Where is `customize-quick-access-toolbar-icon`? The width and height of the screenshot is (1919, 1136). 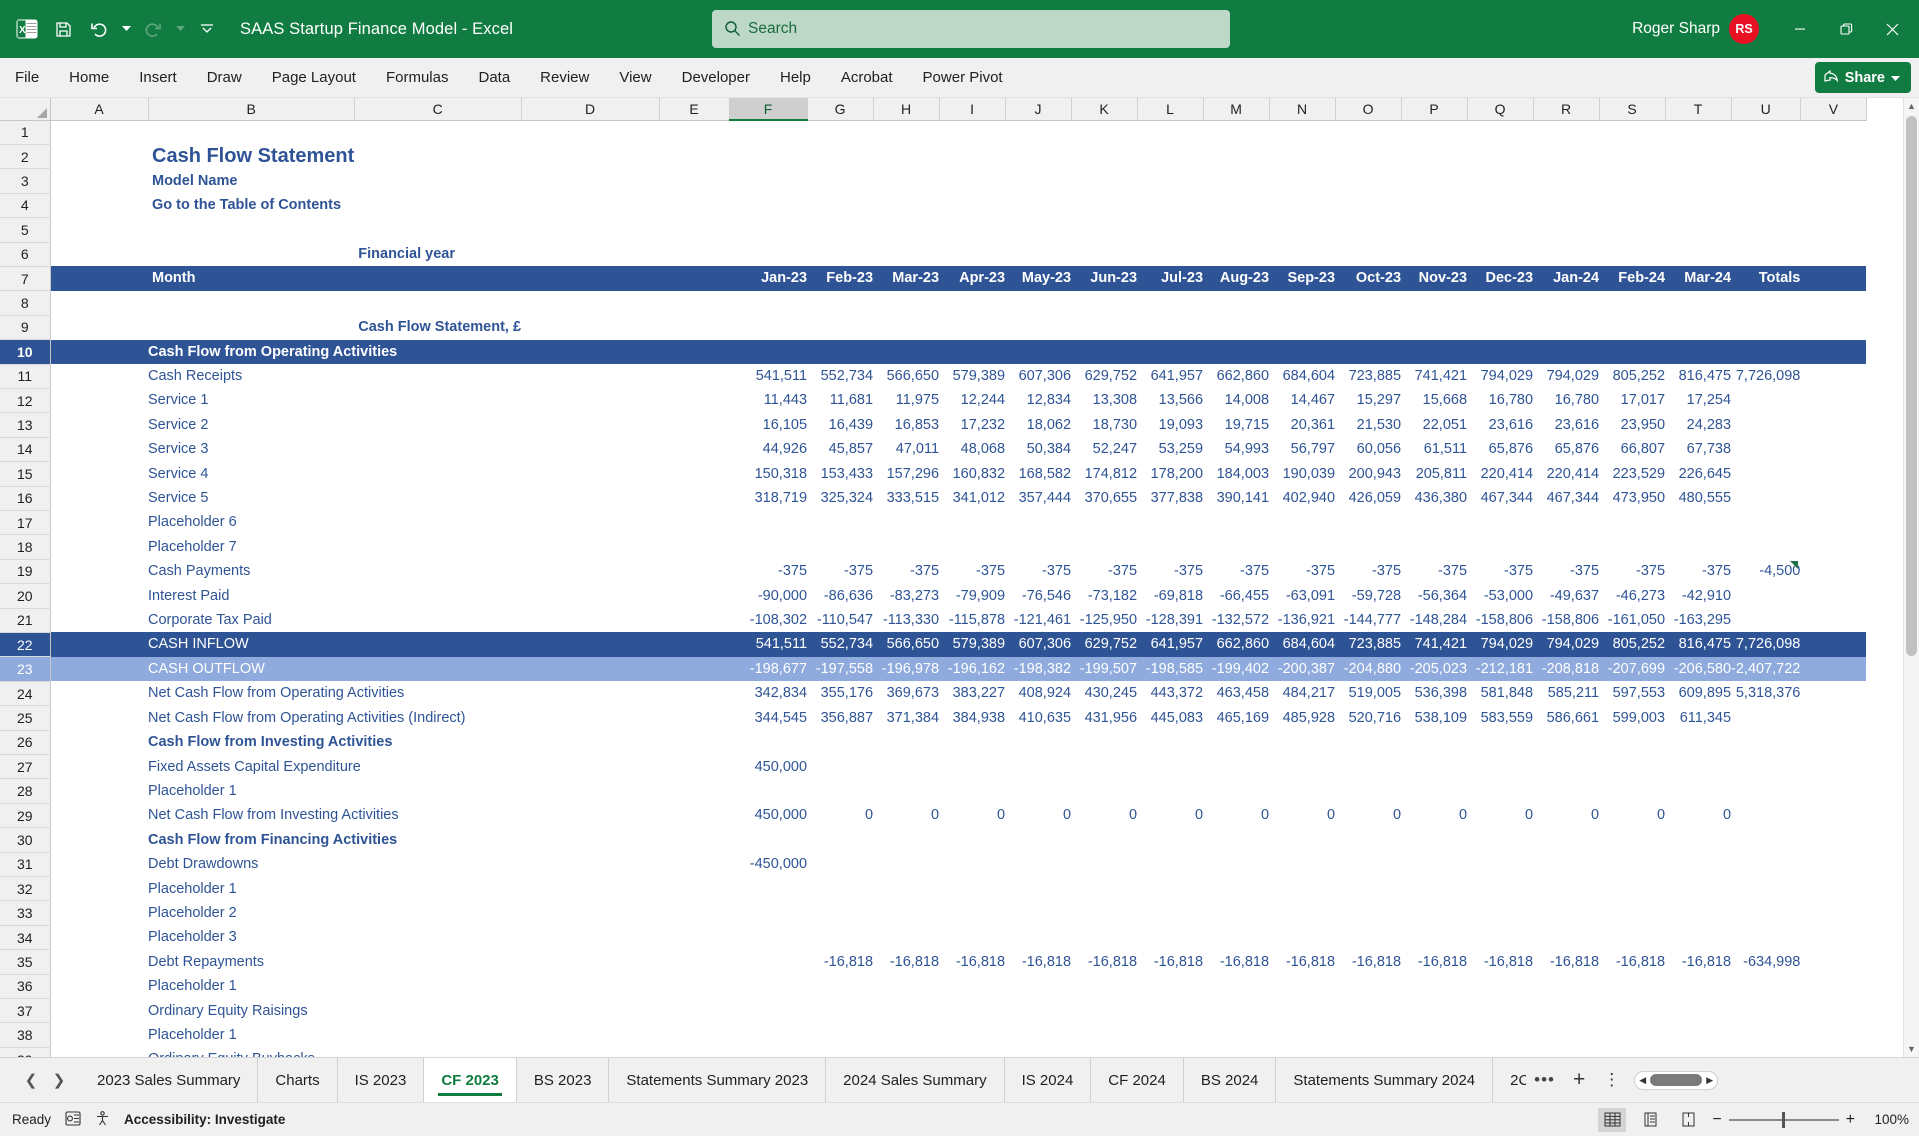
customize-quick-access-toolbar-icon is located at coordinates (207, 29).